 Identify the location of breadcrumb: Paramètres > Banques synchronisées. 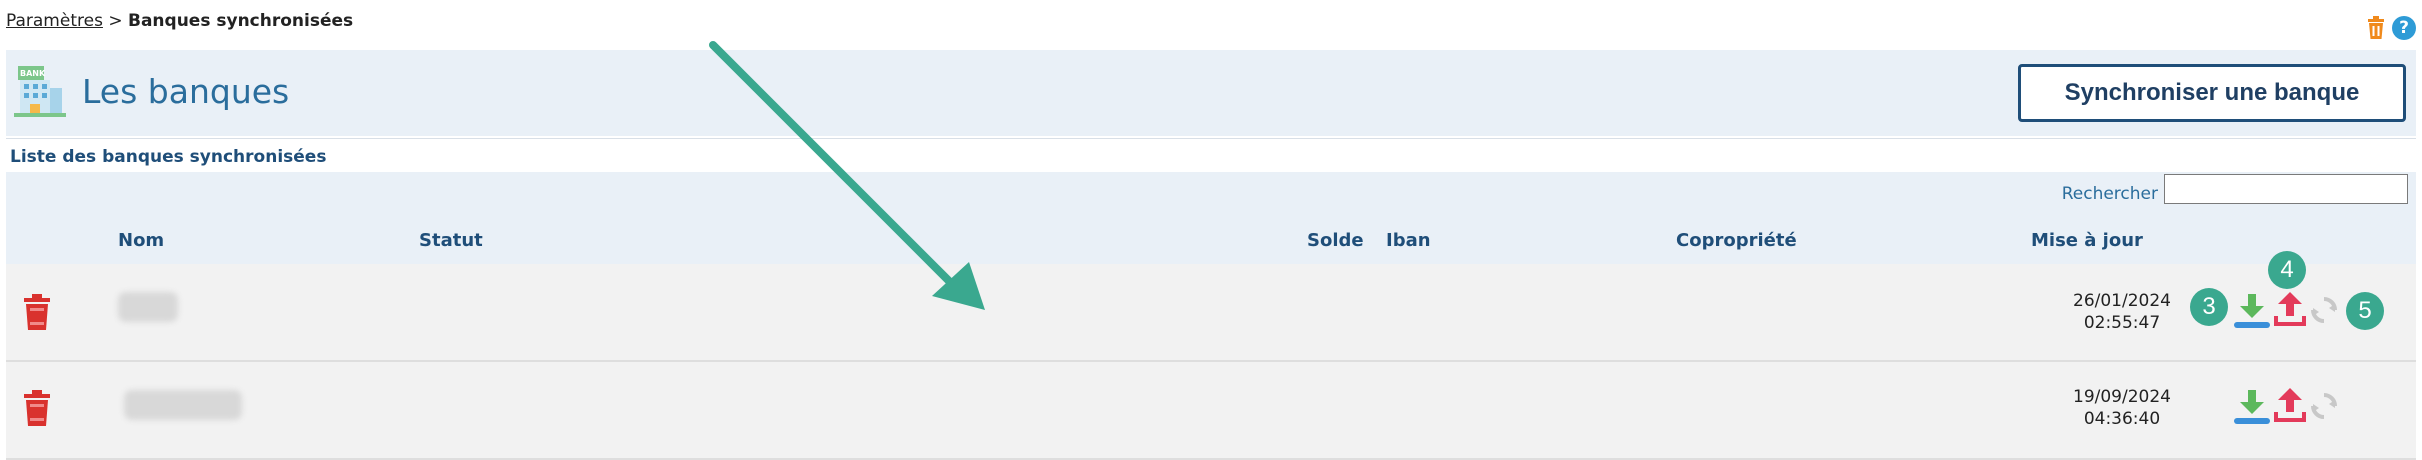
(179, 21).